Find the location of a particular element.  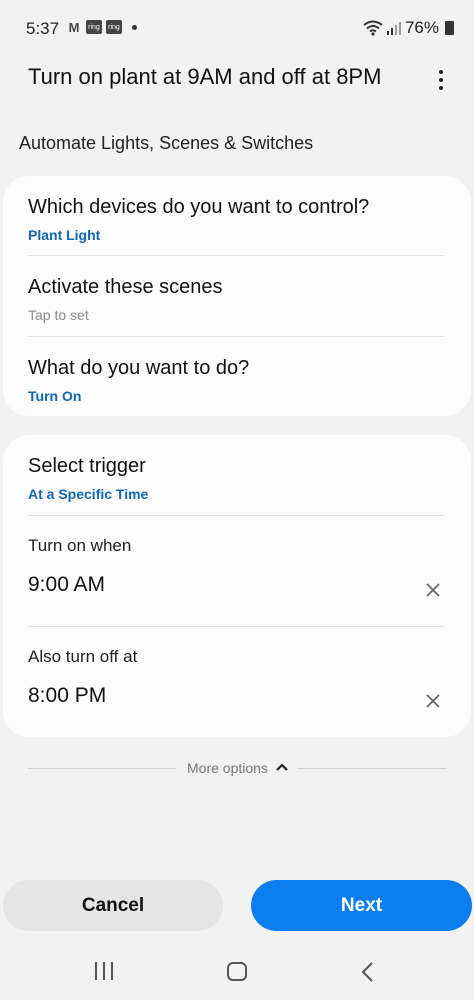

recents-icon is located at coordinates (104, 972).